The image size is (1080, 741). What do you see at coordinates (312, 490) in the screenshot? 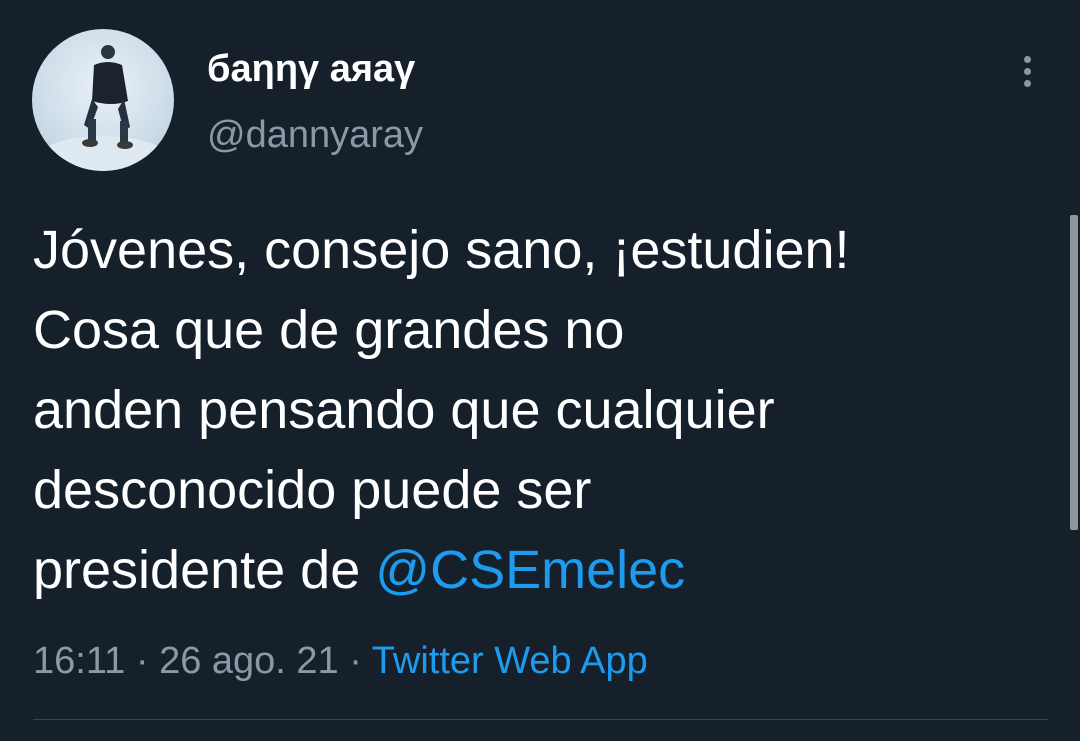
I see `tweet-text-line: desconocido puede ser` at bounding box center [312, 490].